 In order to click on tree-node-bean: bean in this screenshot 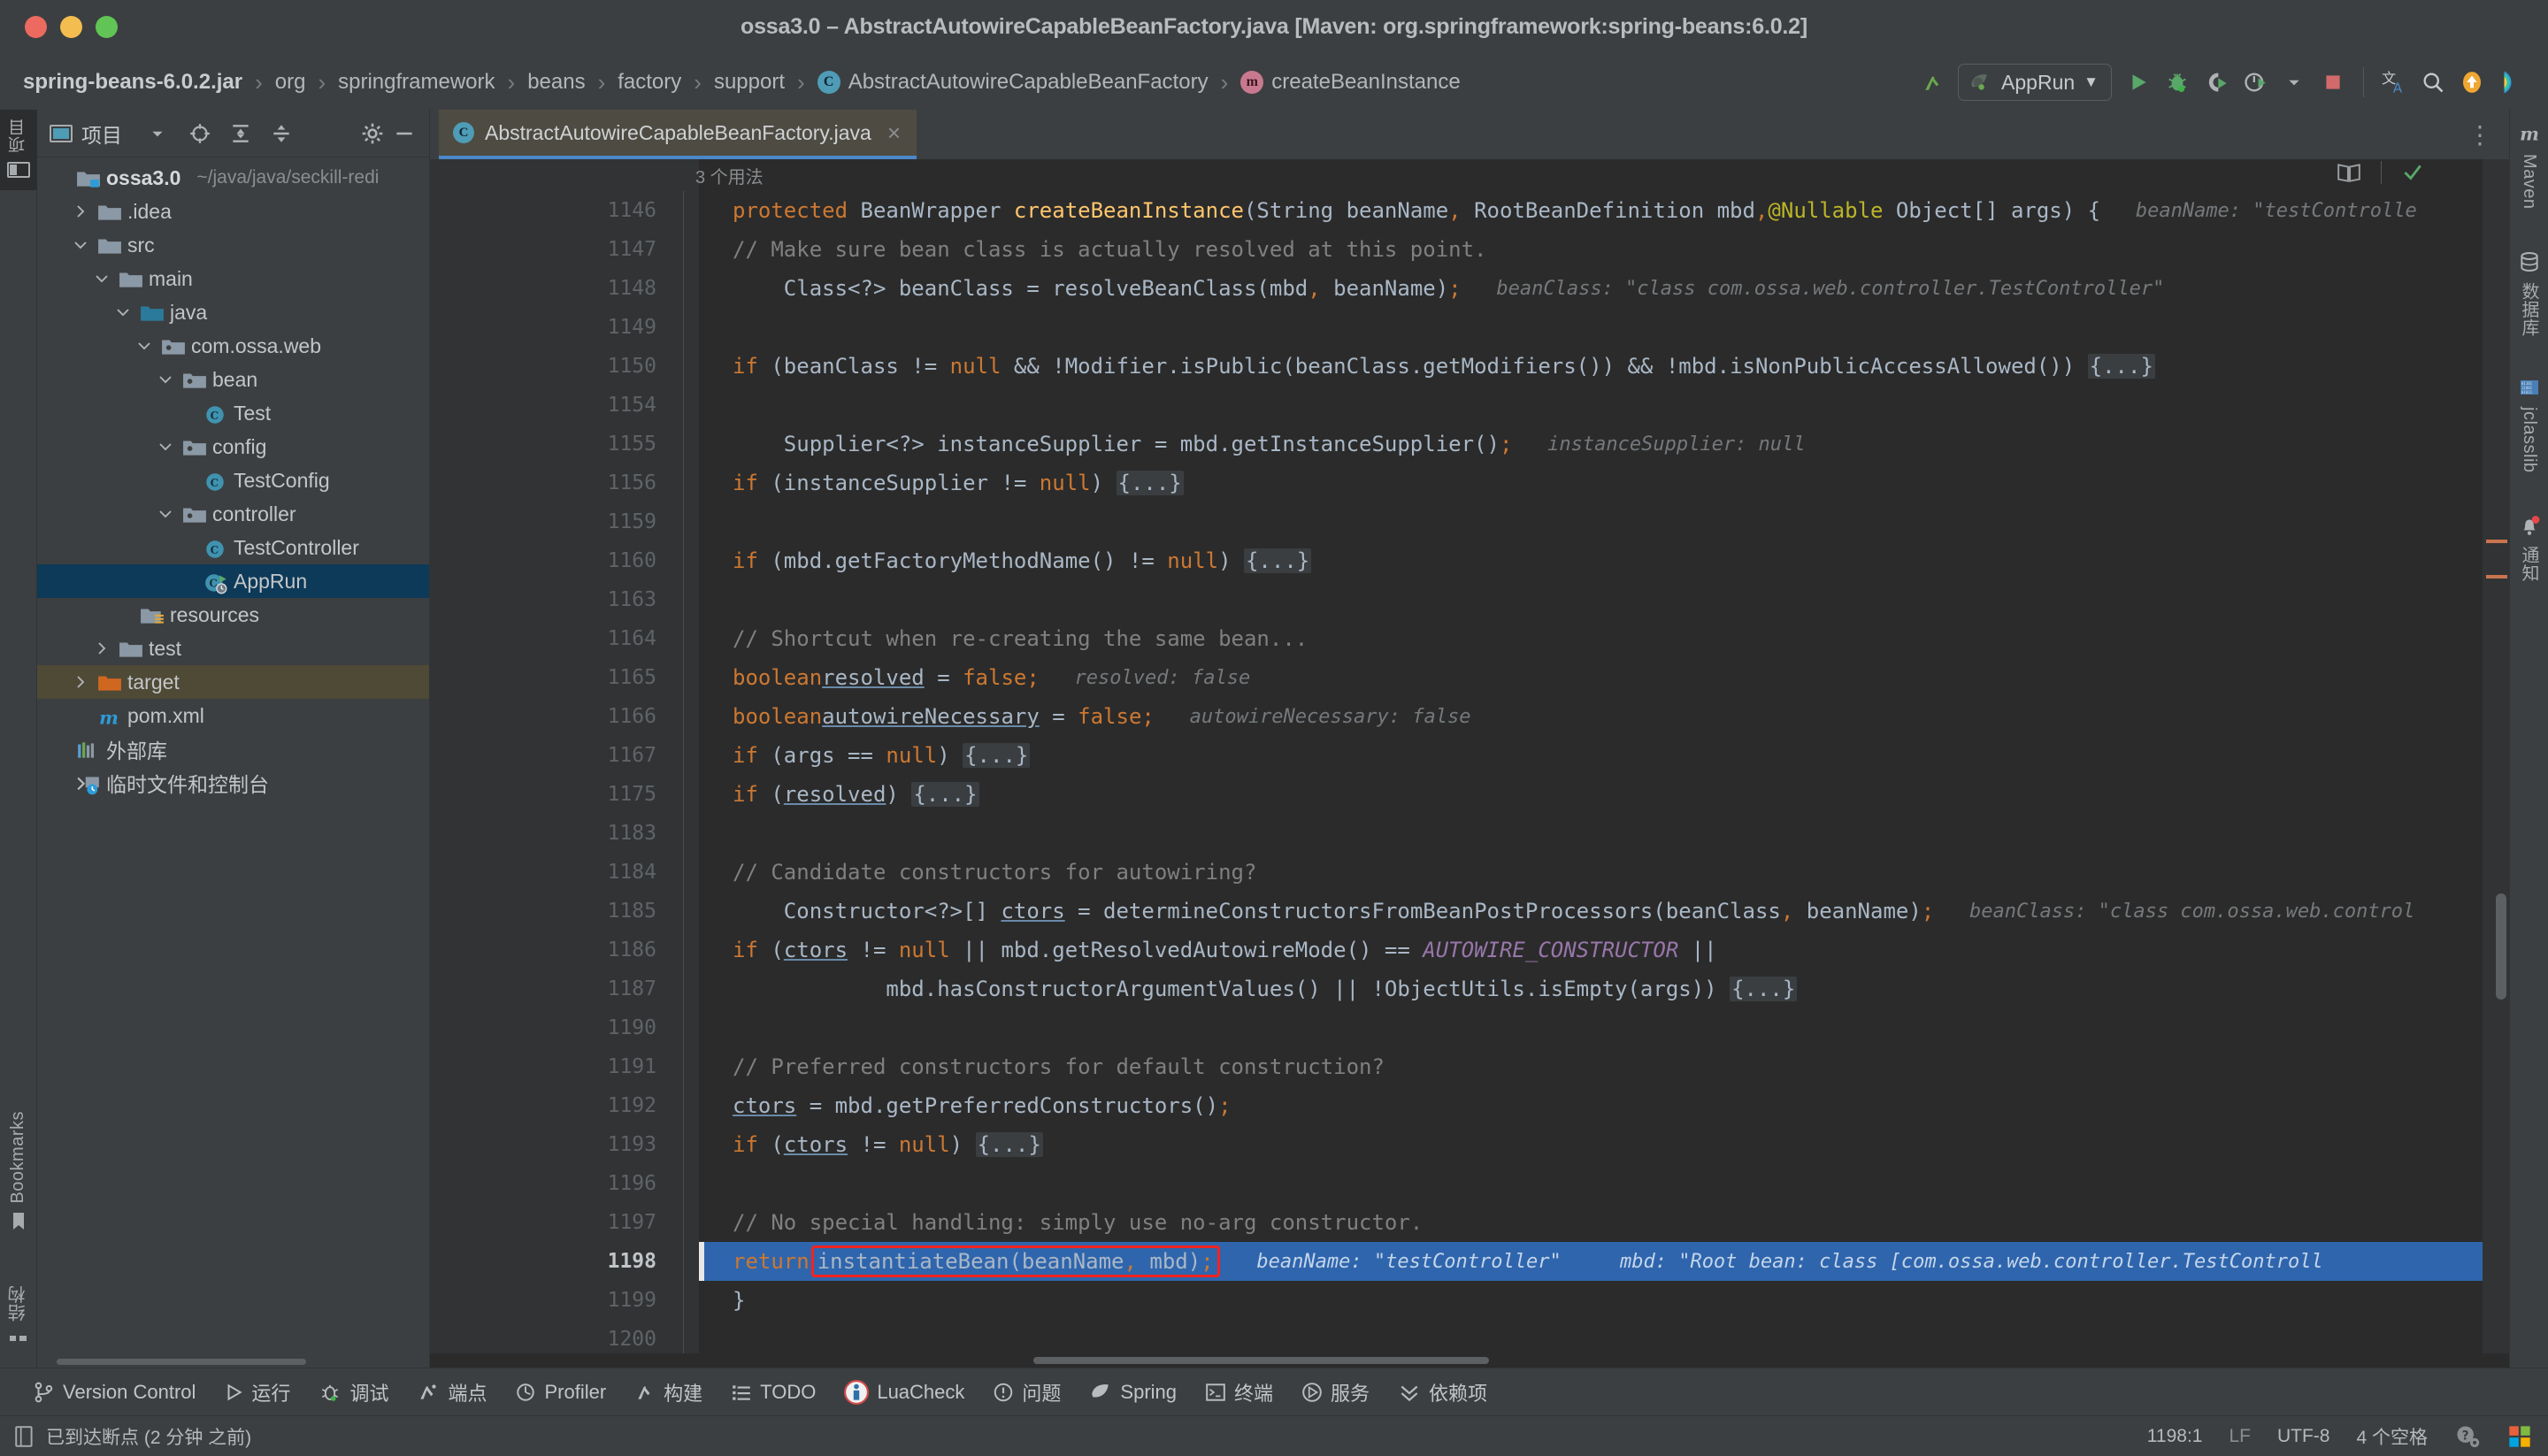, I will do `click(233, 379)`.